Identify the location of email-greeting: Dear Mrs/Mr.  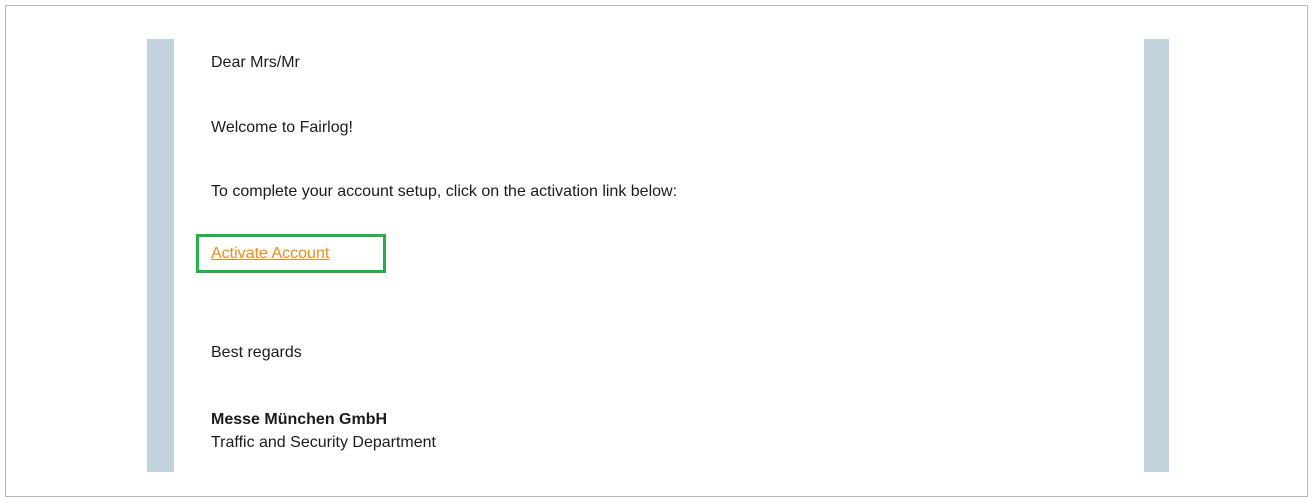
(255, 62).